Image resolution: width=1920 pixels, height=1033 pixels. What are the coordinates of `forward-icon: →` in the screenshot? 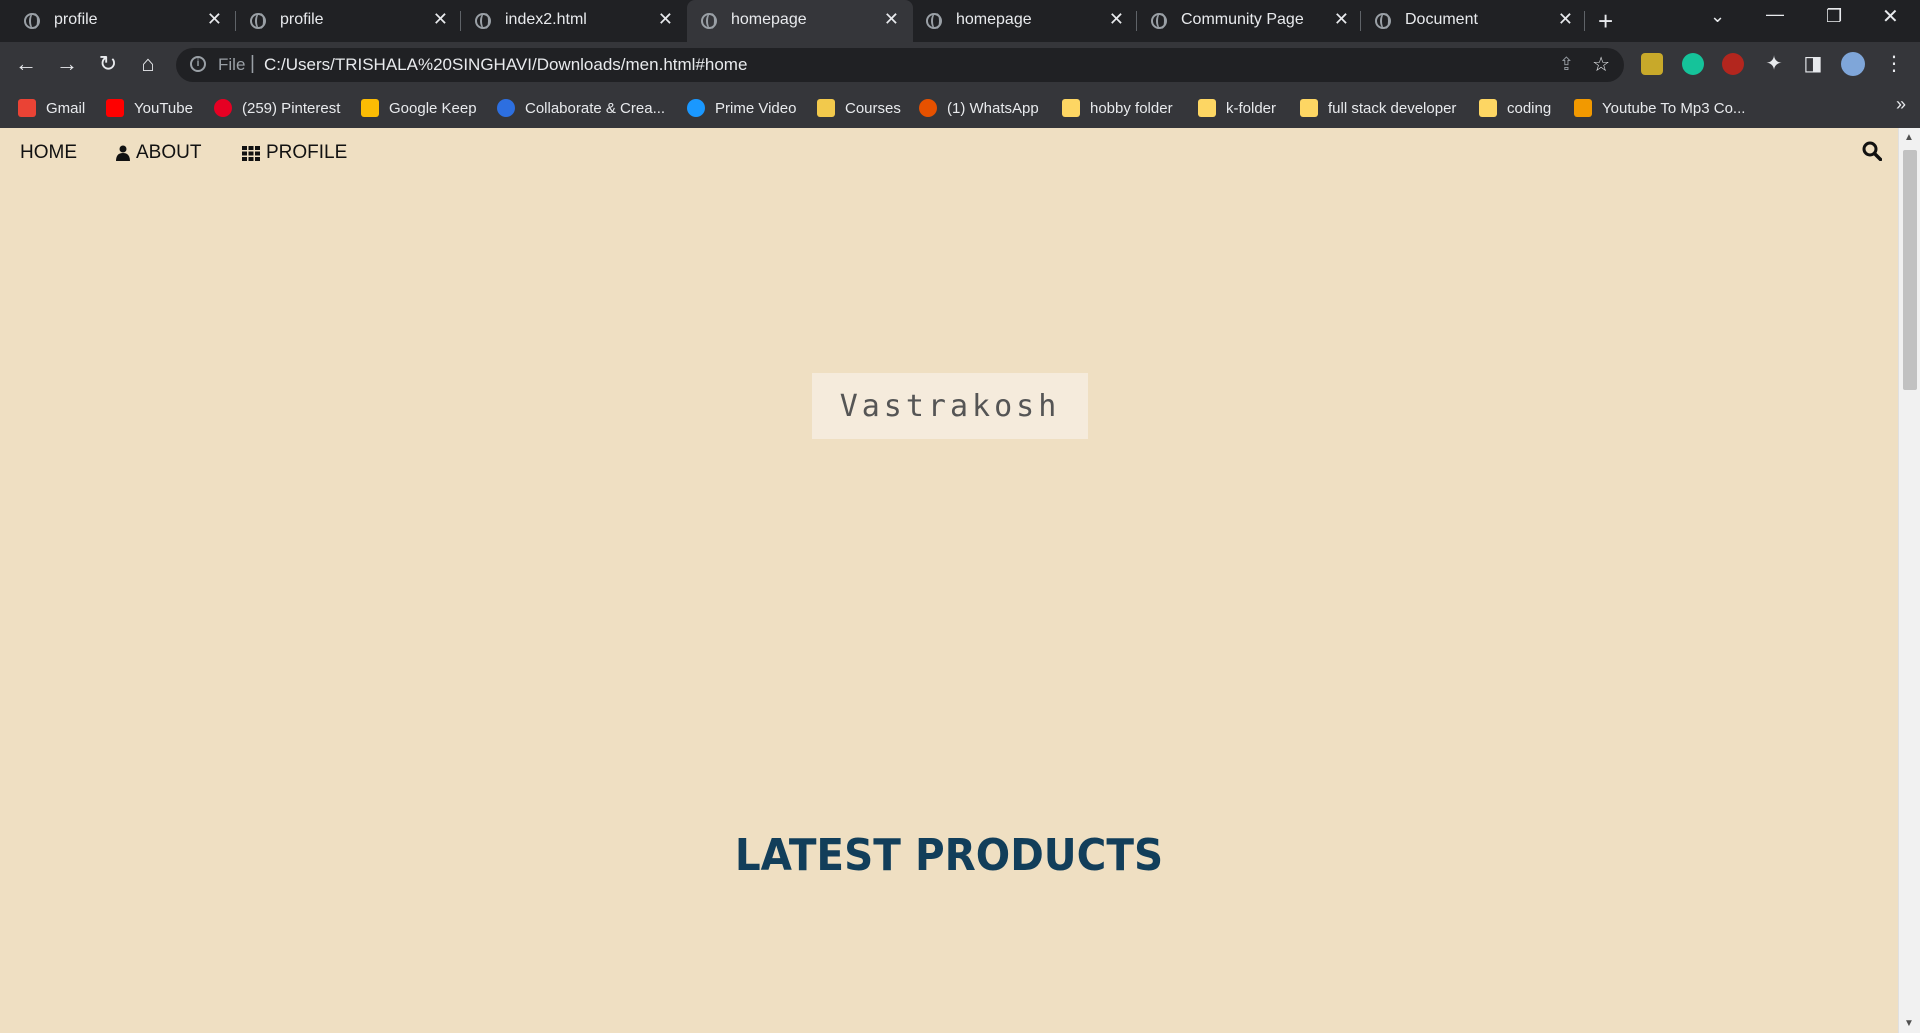 It's located at (67, 64).